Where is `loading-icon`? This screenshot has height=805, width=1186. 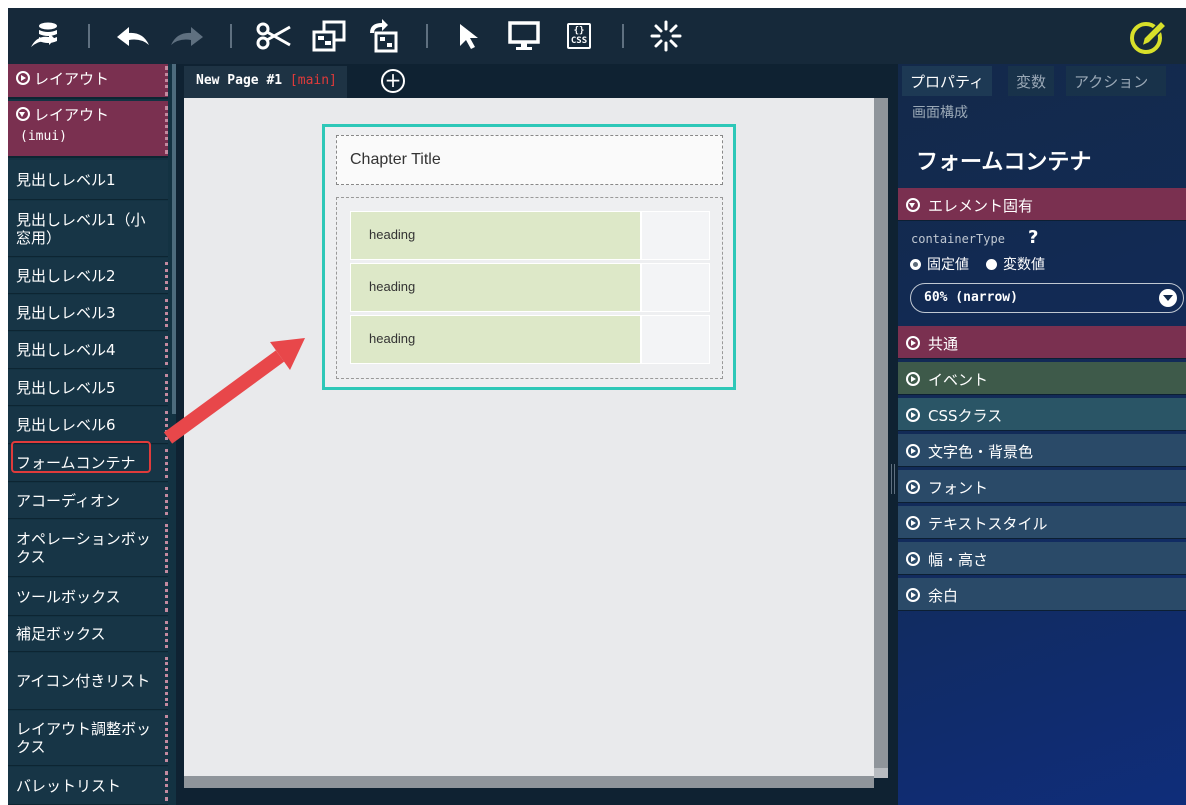 loading-icon is located at coordinates (666, 36).